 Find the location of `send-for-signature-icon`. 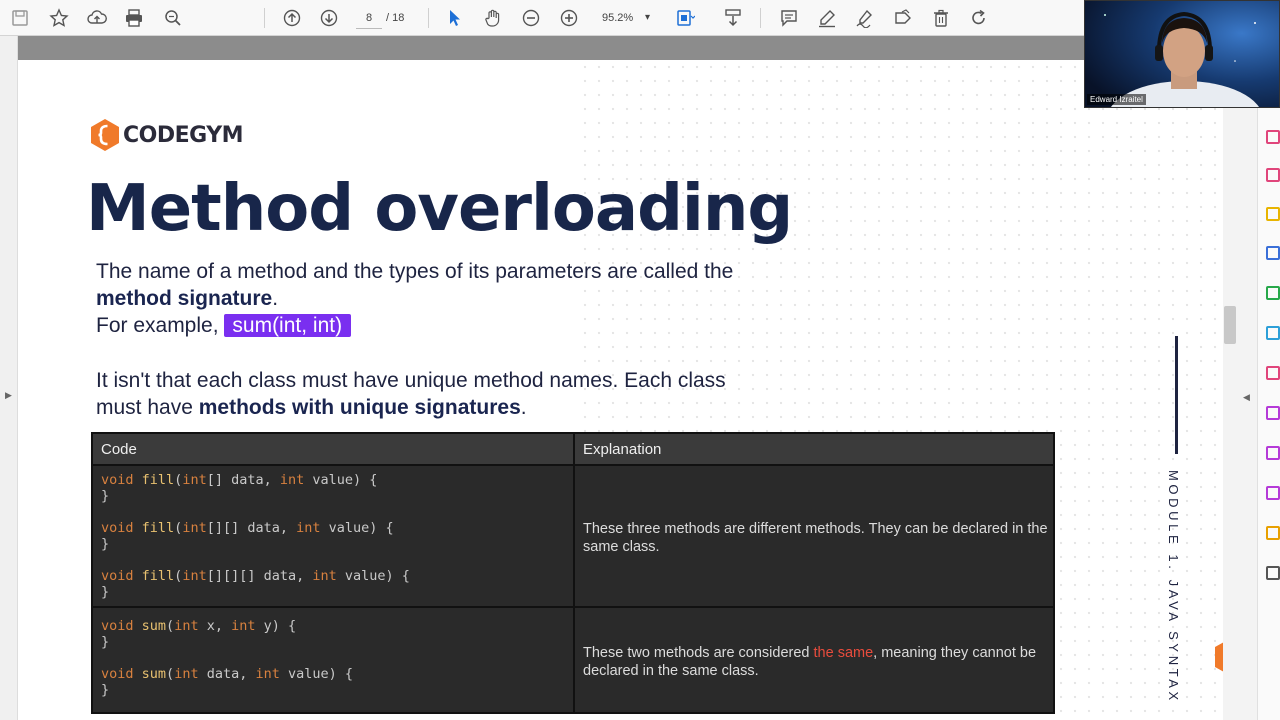

send-for-signature-icon is located at coordinates (1273, 453).